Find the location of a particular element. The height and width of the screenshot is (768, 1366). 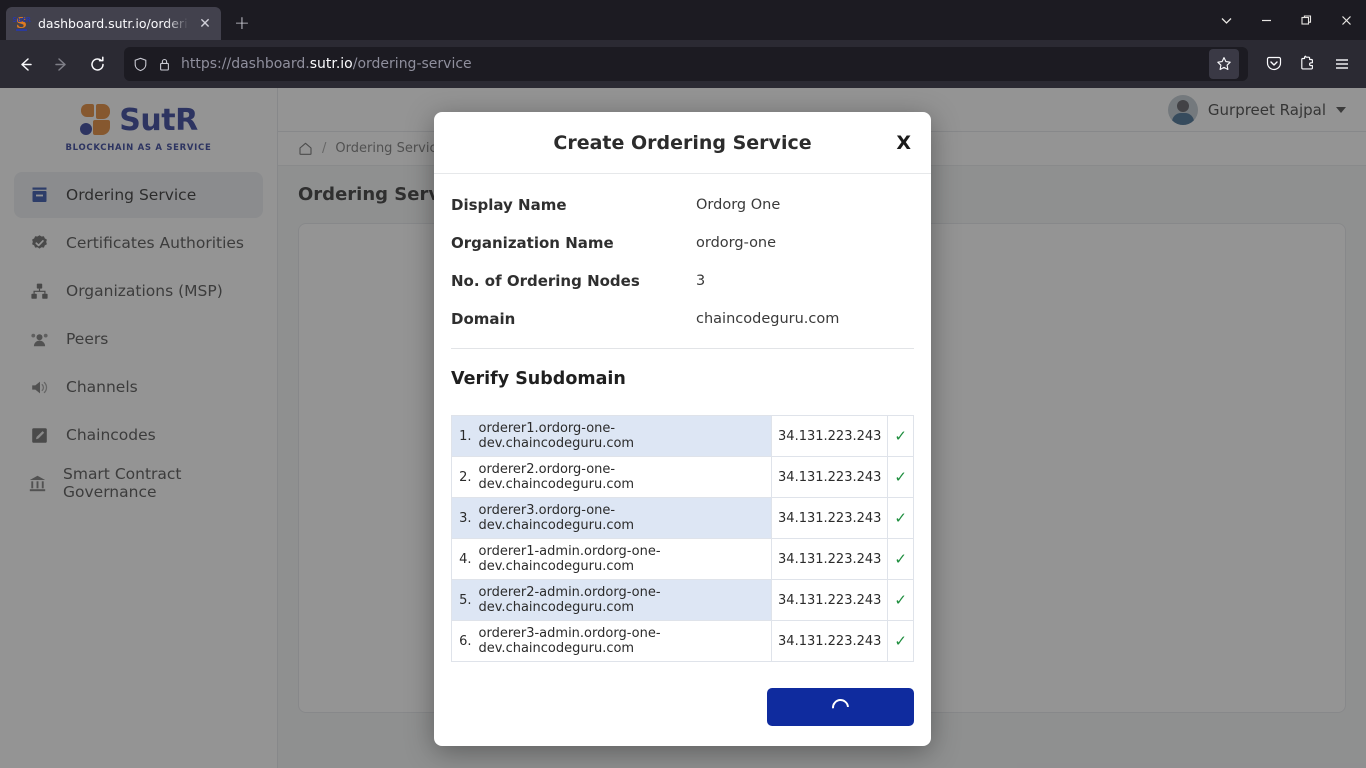

window-controls is located at coordinates (1286, 20).